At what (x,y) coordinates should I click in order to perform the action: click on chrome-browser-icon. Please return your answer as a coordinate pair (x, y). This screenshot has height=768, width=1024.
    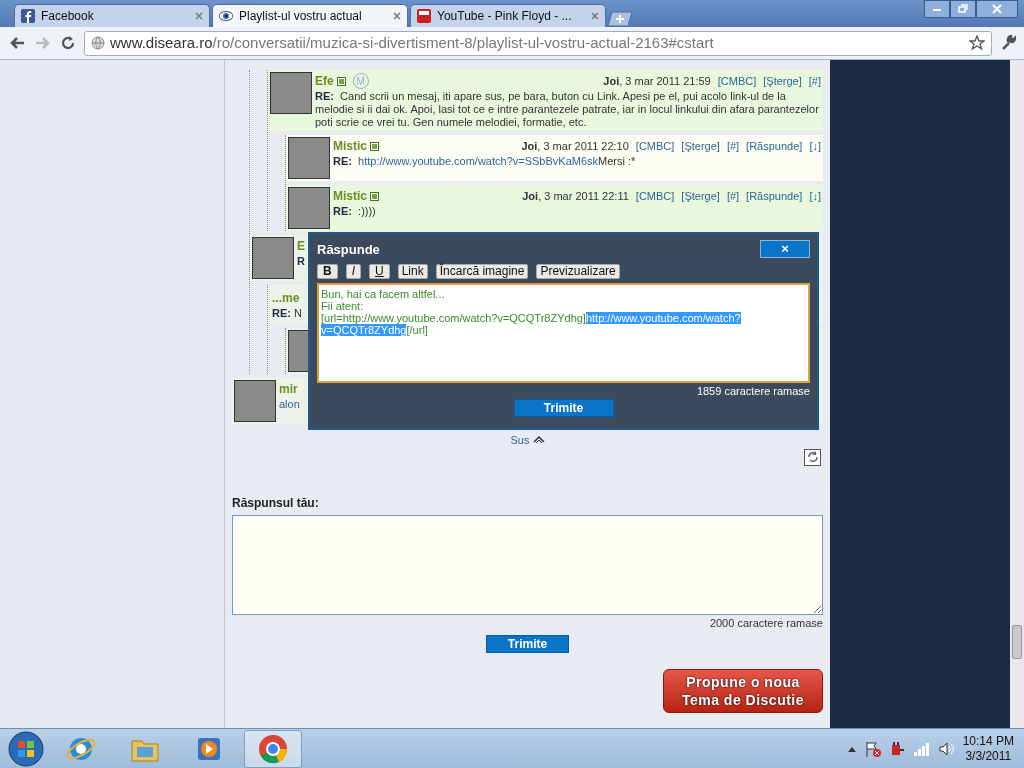
    Looking at the image, I should click on (273, 748).